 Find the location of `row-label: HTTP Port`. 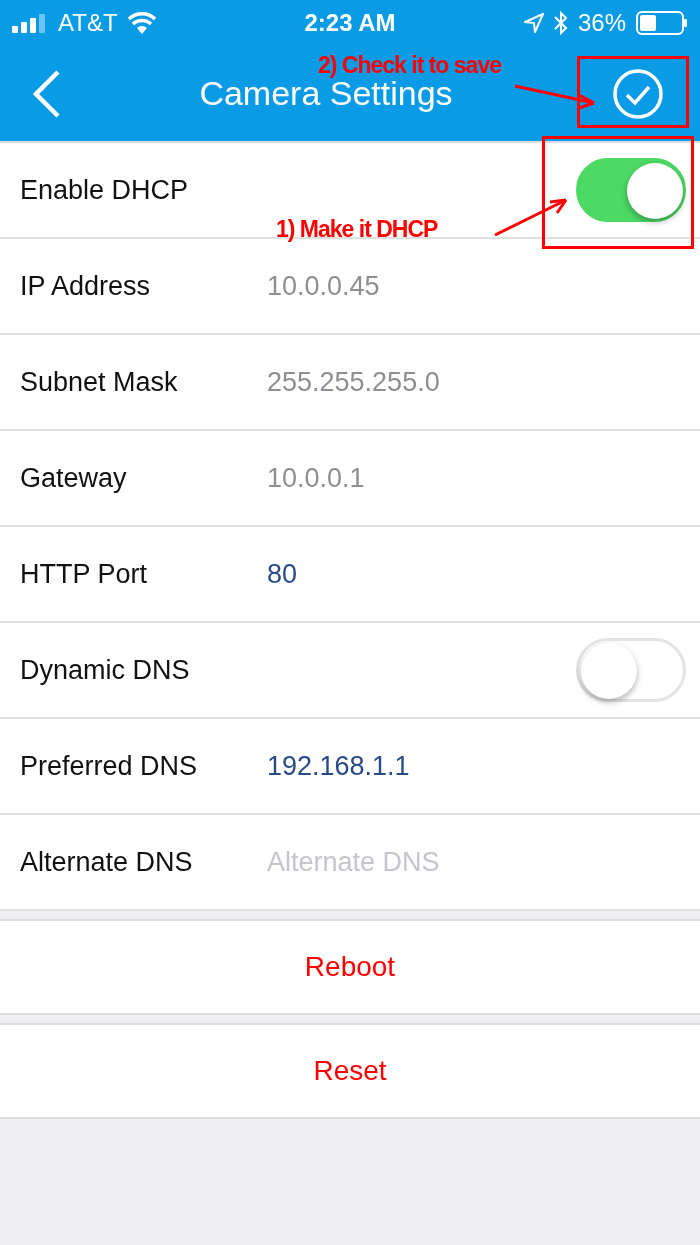

row-label: HTTP Port is located at coordinates (84, 574).